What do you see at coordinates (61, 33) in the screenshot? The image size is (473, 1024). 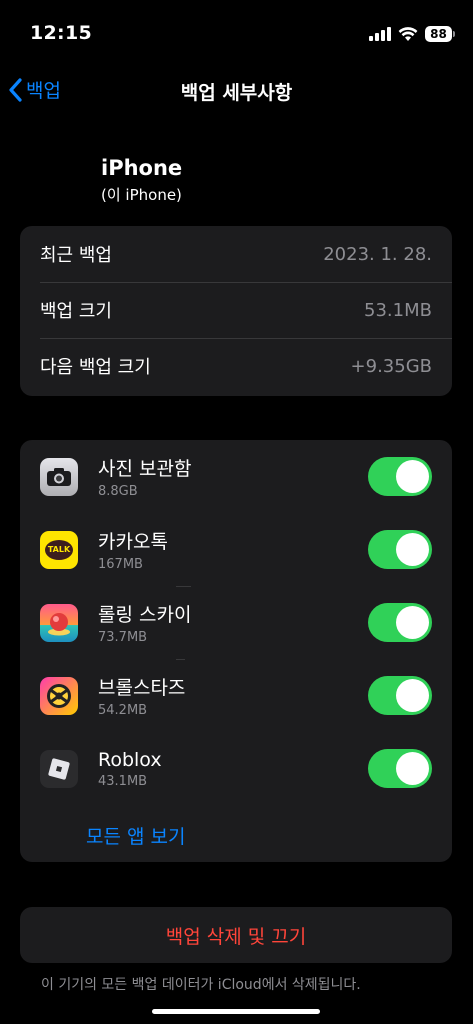 I see `status-time: 12:15` at bounding box center [61, 33].